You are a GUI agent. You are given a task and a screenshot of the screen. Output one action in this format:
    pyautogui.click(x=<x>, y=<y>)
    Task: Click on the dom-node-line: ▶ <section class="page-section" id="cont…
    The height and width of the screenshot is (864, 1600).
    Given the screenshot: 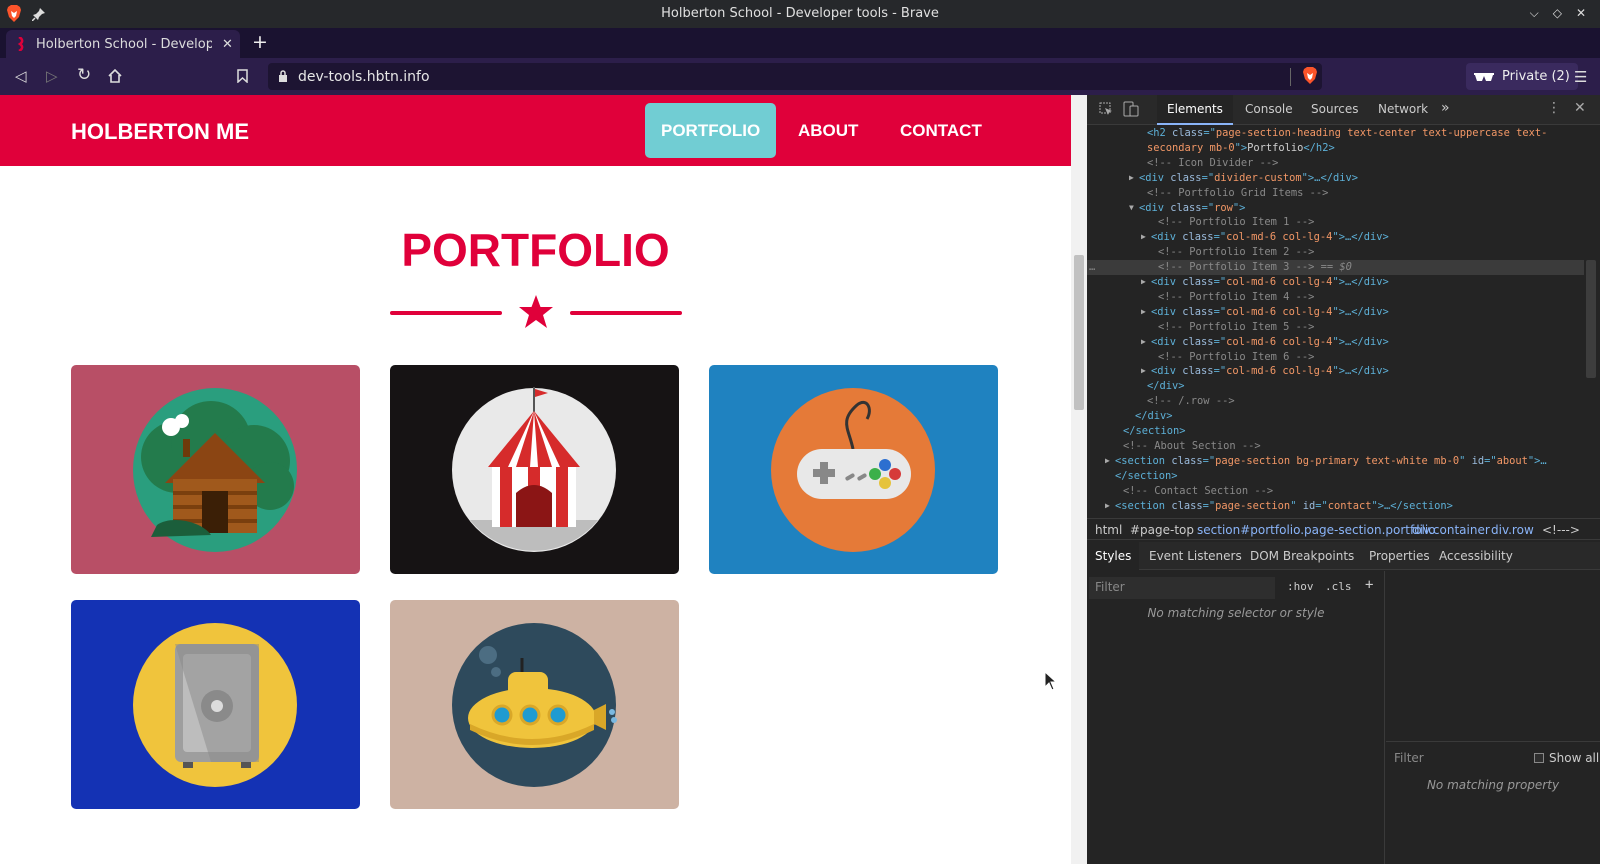 What is the action you would take?
    pyautogui.click(x=1279, y=506)
    